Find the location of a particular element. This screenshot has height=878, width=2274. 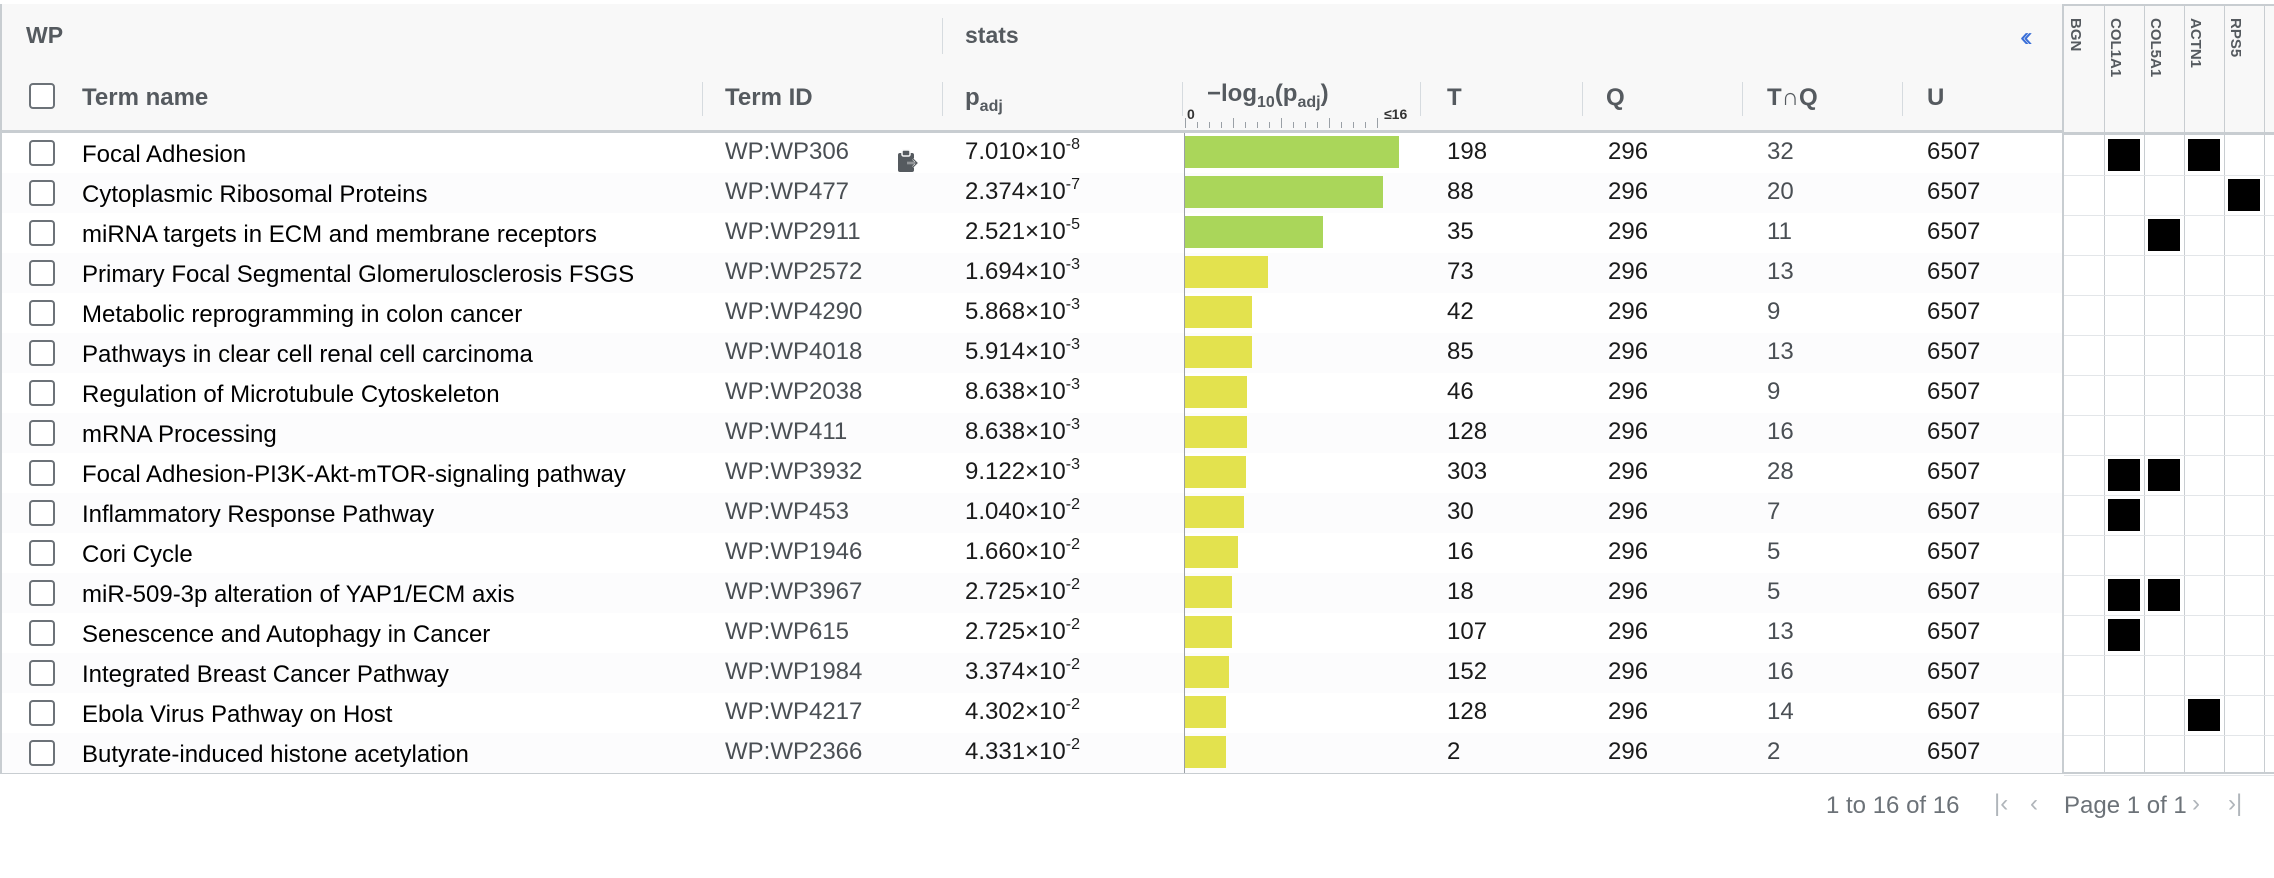

tnq-cell: 5 is located at coordinates (1774, 591).